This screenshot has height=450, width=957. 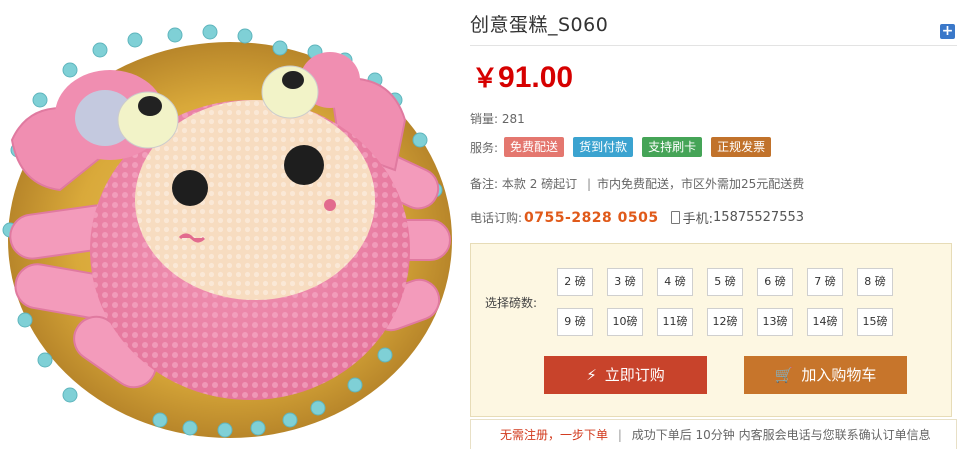 I want to click on title-divider, so click(x=713, y=45).